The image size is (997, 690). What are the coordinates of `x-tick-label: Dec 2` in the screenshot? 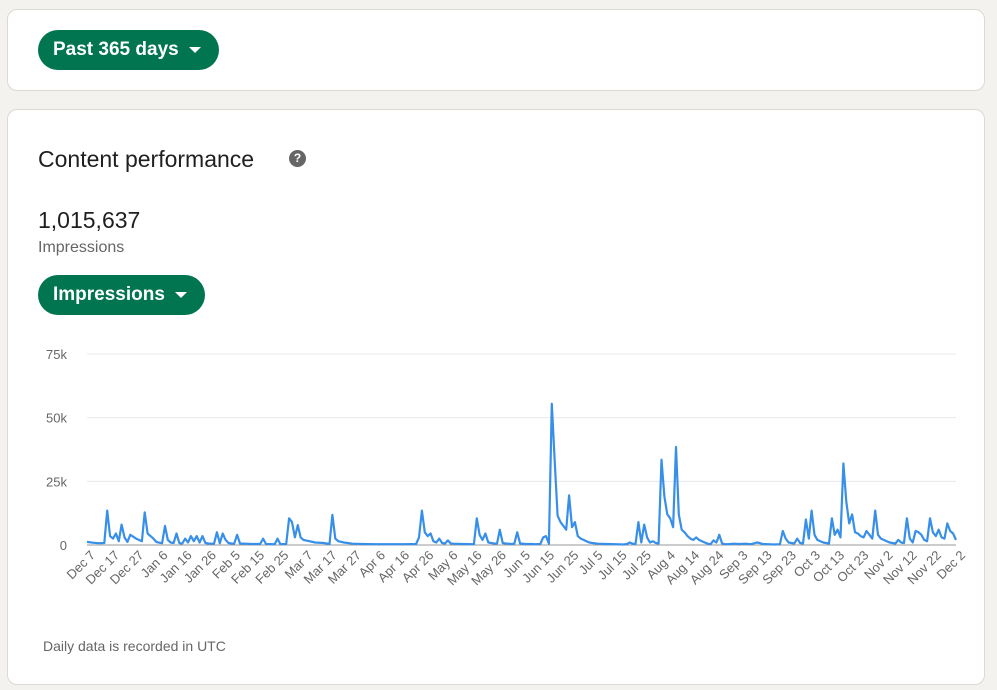 It's located at (950, 565).